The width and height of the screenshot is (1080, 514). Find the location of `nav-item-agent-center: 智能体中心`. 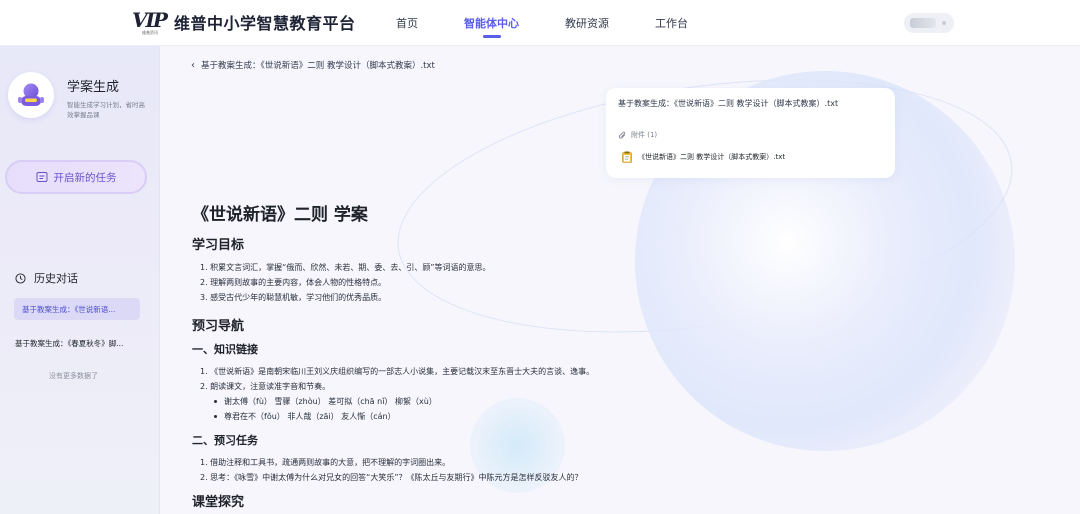

nav-item-agent-center: 智能体中心 is located at coordinates (491, 23).